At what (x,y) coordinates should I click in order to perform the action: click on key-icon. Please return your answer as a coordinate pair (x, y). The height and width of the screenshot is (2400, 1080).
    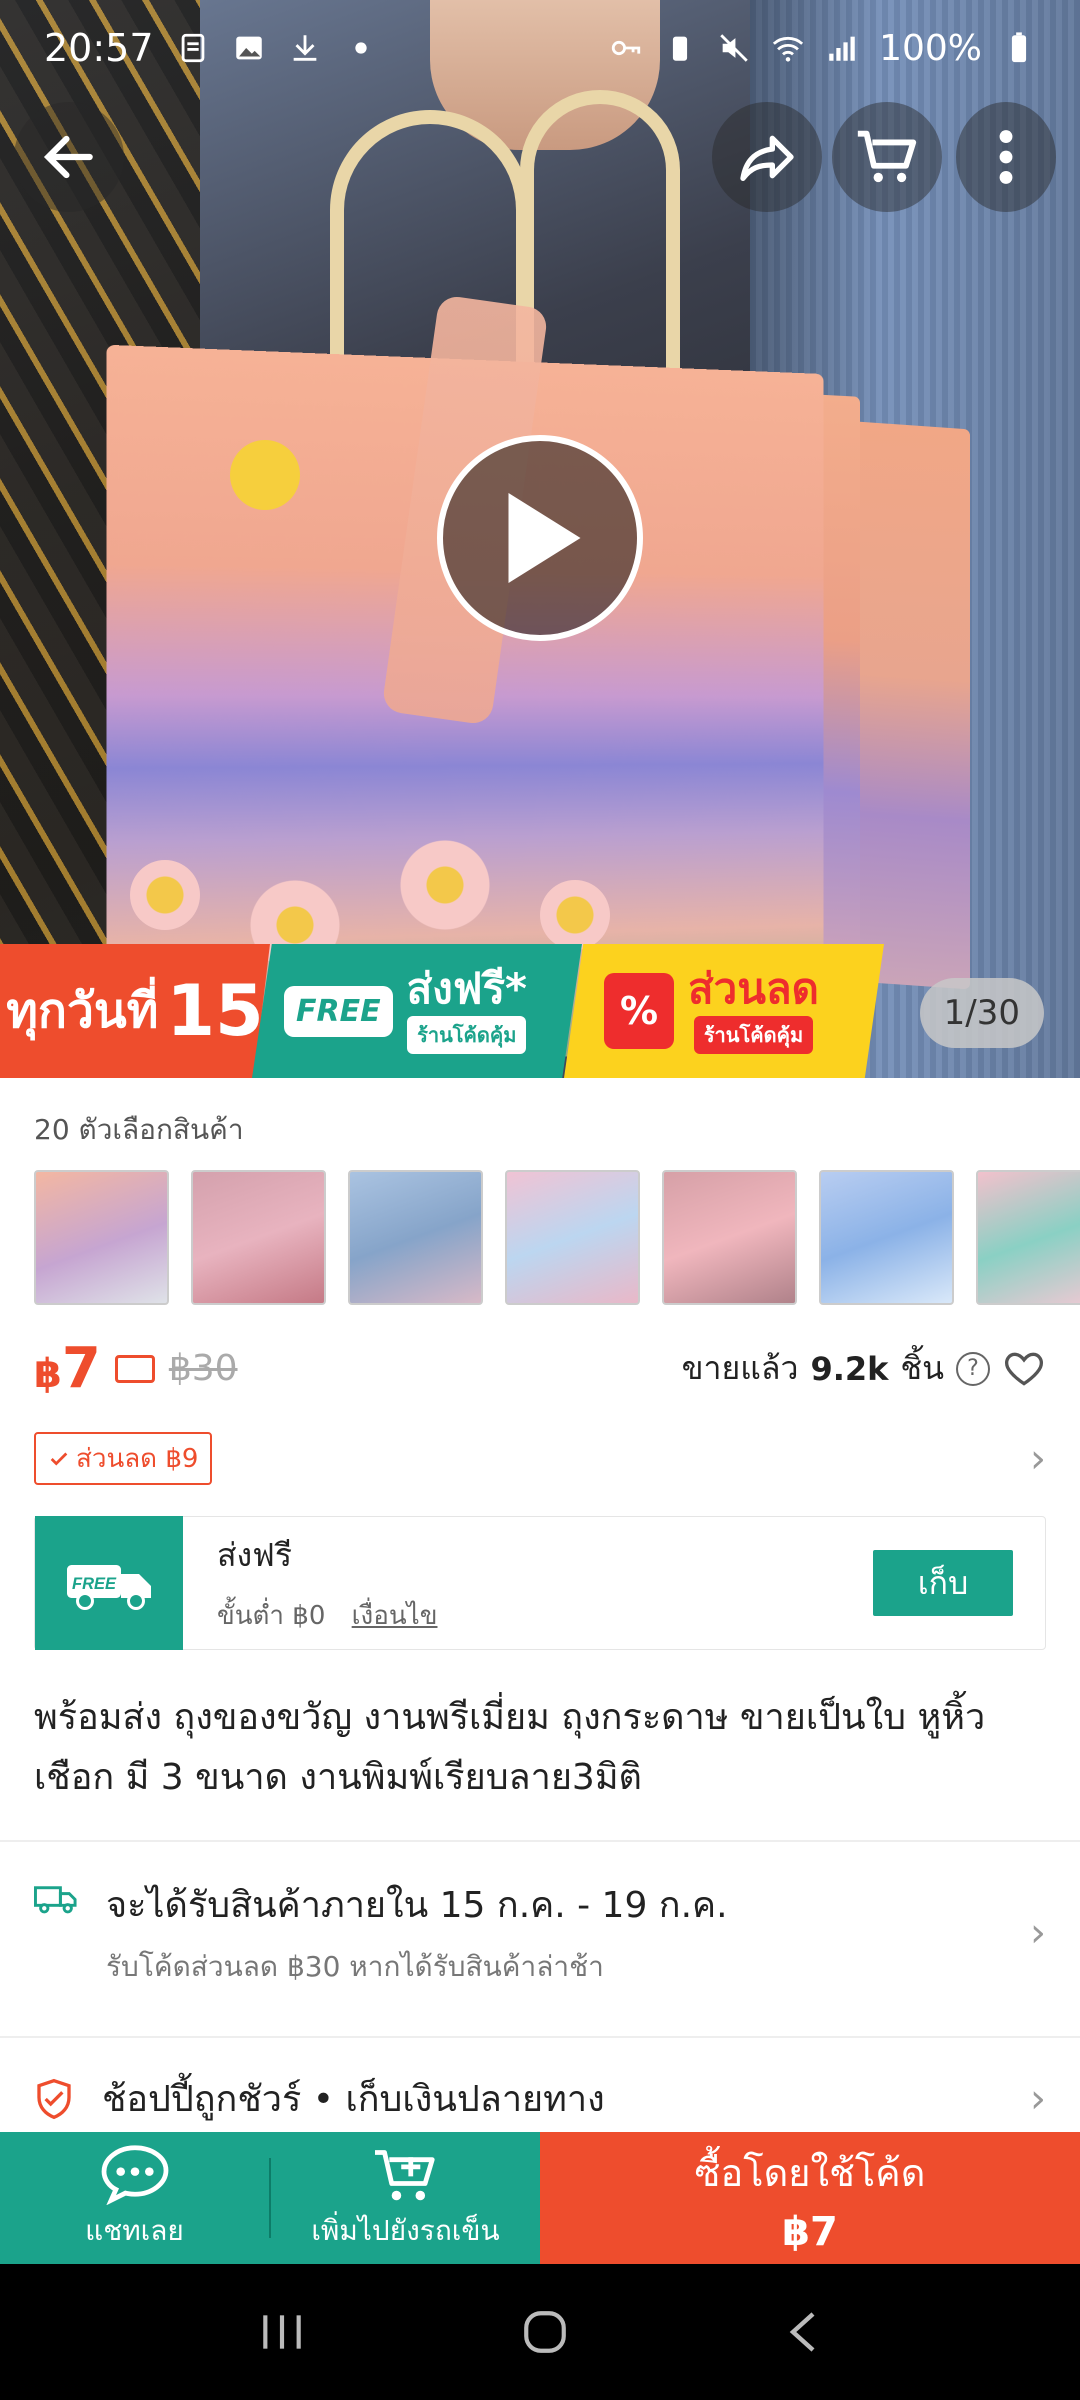
    Looking at the image, I should click on (626, 48).